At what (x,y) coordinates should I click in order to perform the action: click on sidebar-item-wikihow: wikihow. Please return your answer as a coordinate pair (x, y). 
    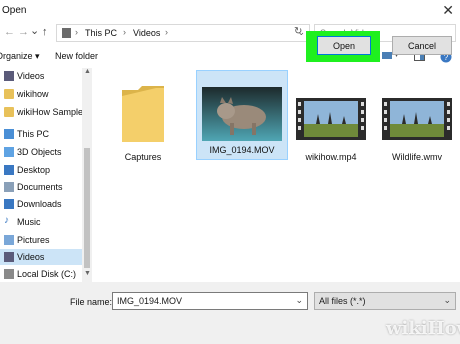
    Looking at the image, I should click on (41, 94).